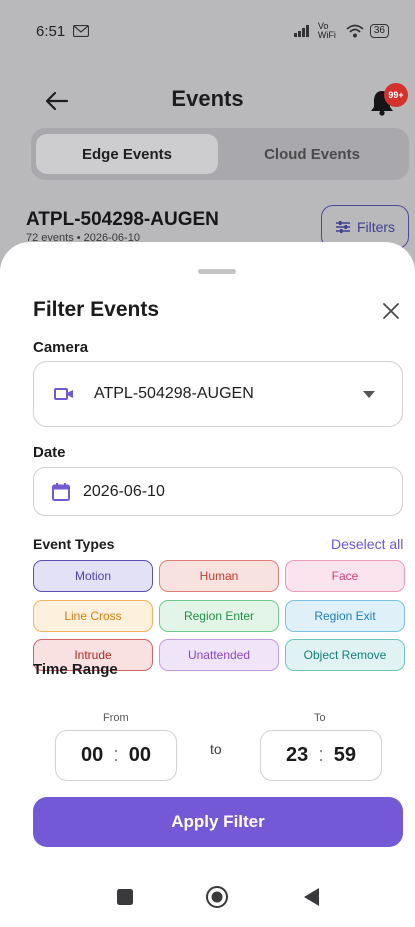 This screenshot has height=927, width=415. Describe the element at coordinates (216, 749) in the screenshot. I see `time-range-to-word: to` at that location.